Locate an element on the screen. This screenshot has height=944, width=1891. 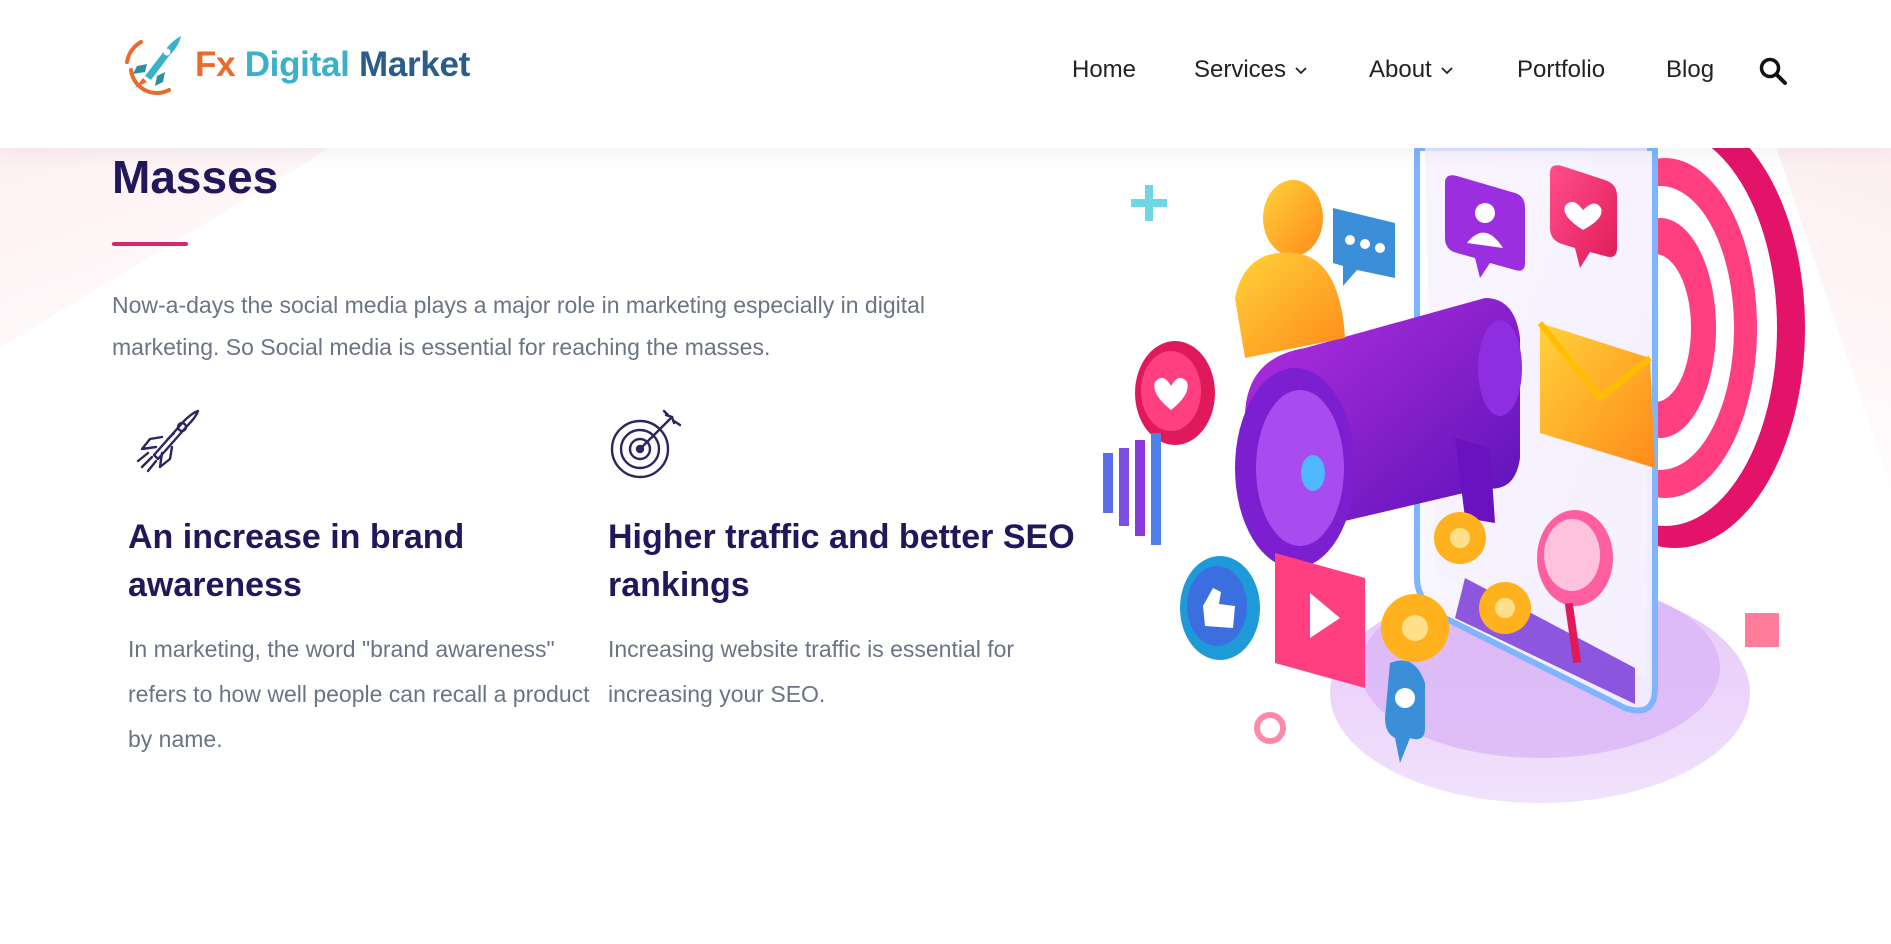
plus-decoration is located at coordinates (1149, 203).